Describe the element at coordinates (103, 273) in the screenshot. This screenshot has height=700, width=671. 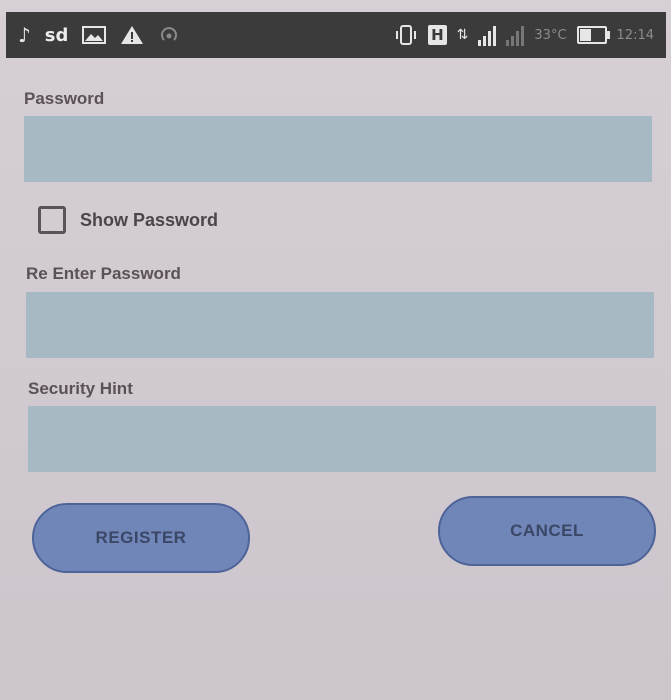
I see `reenter-password-label: Re Enter Password` at that location.